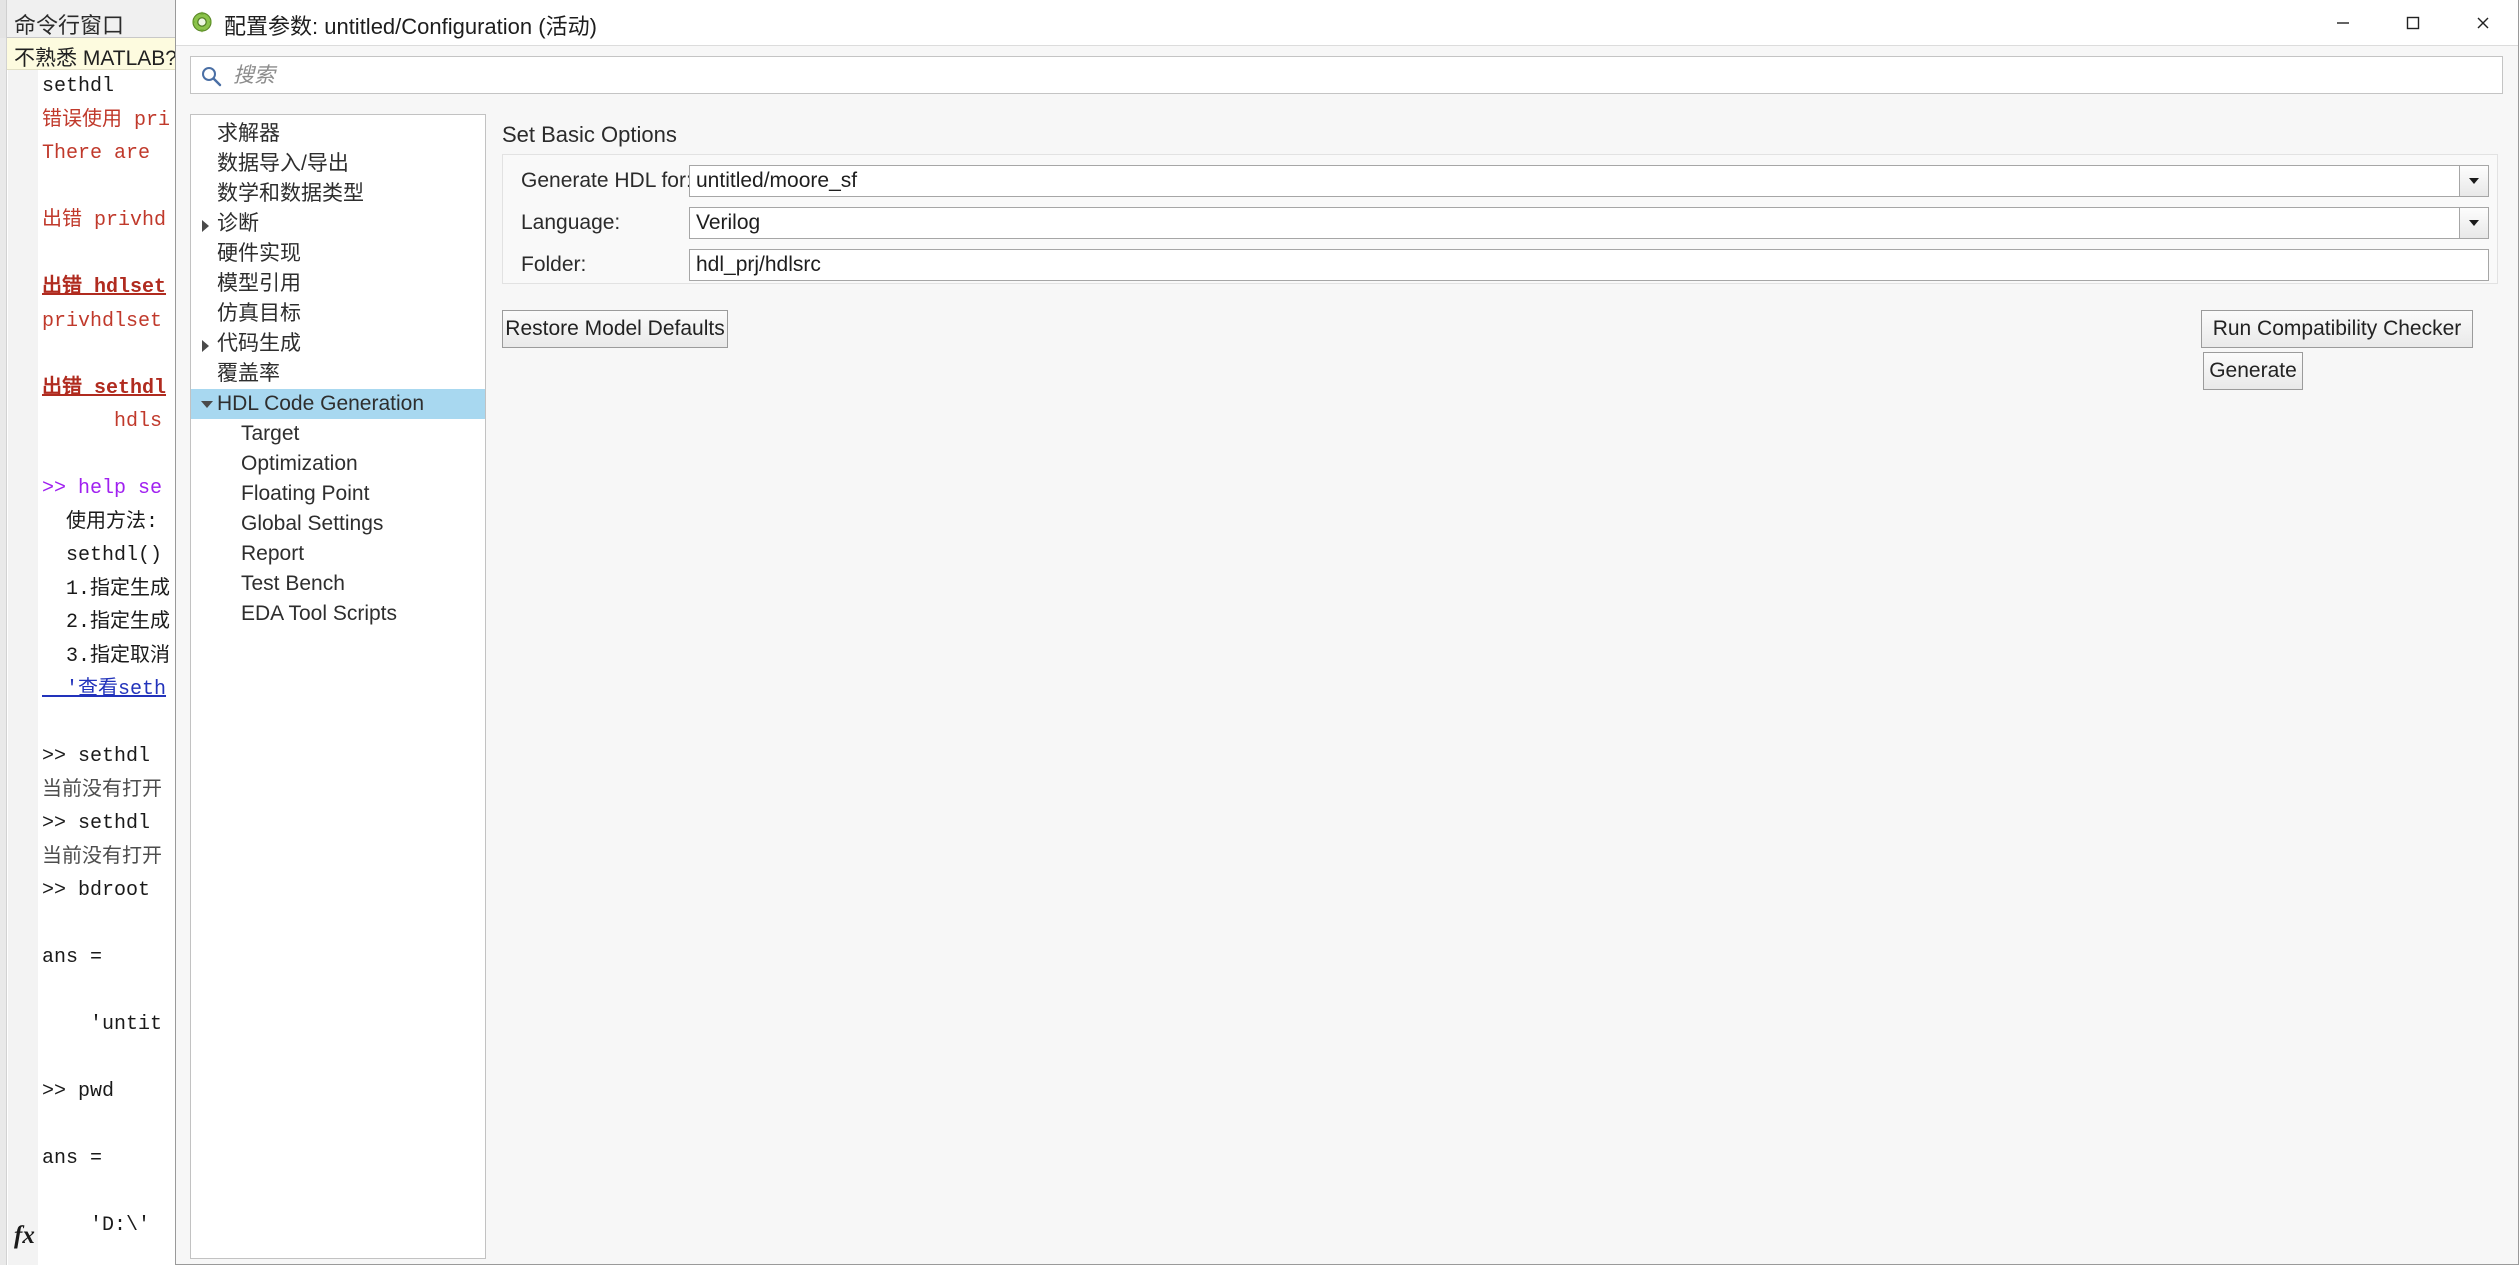 The image size is (2519, 1265). Describe the element at coordinates (106, 622) in the screenshot. I see `console-line: 2.指定生成` at that location.